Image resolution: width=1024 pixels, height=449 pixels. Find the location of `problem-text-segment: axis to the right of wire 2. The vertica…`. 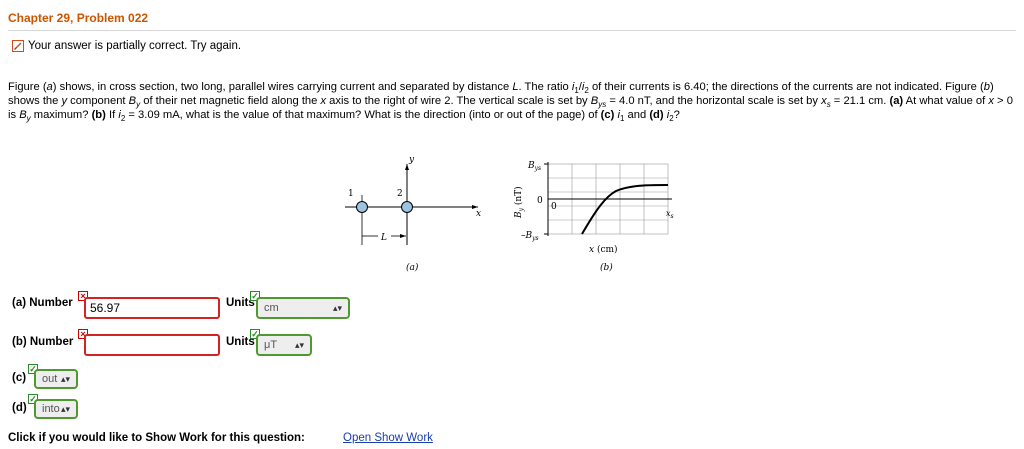

problem-text-segment: axis to the right of wire 2. The vertica… is located at coordinates (458, 101).